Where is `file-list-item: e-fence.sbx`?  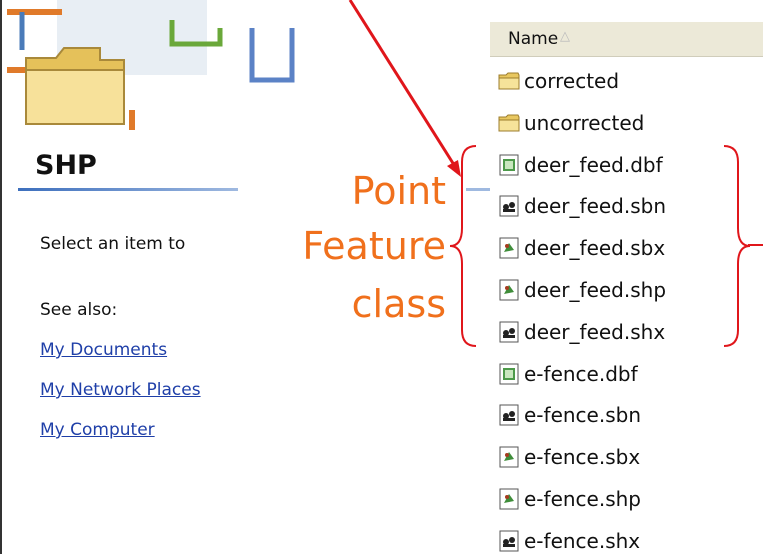 file-list-item: e-fence.sbx is located at coordinates (569, 457).